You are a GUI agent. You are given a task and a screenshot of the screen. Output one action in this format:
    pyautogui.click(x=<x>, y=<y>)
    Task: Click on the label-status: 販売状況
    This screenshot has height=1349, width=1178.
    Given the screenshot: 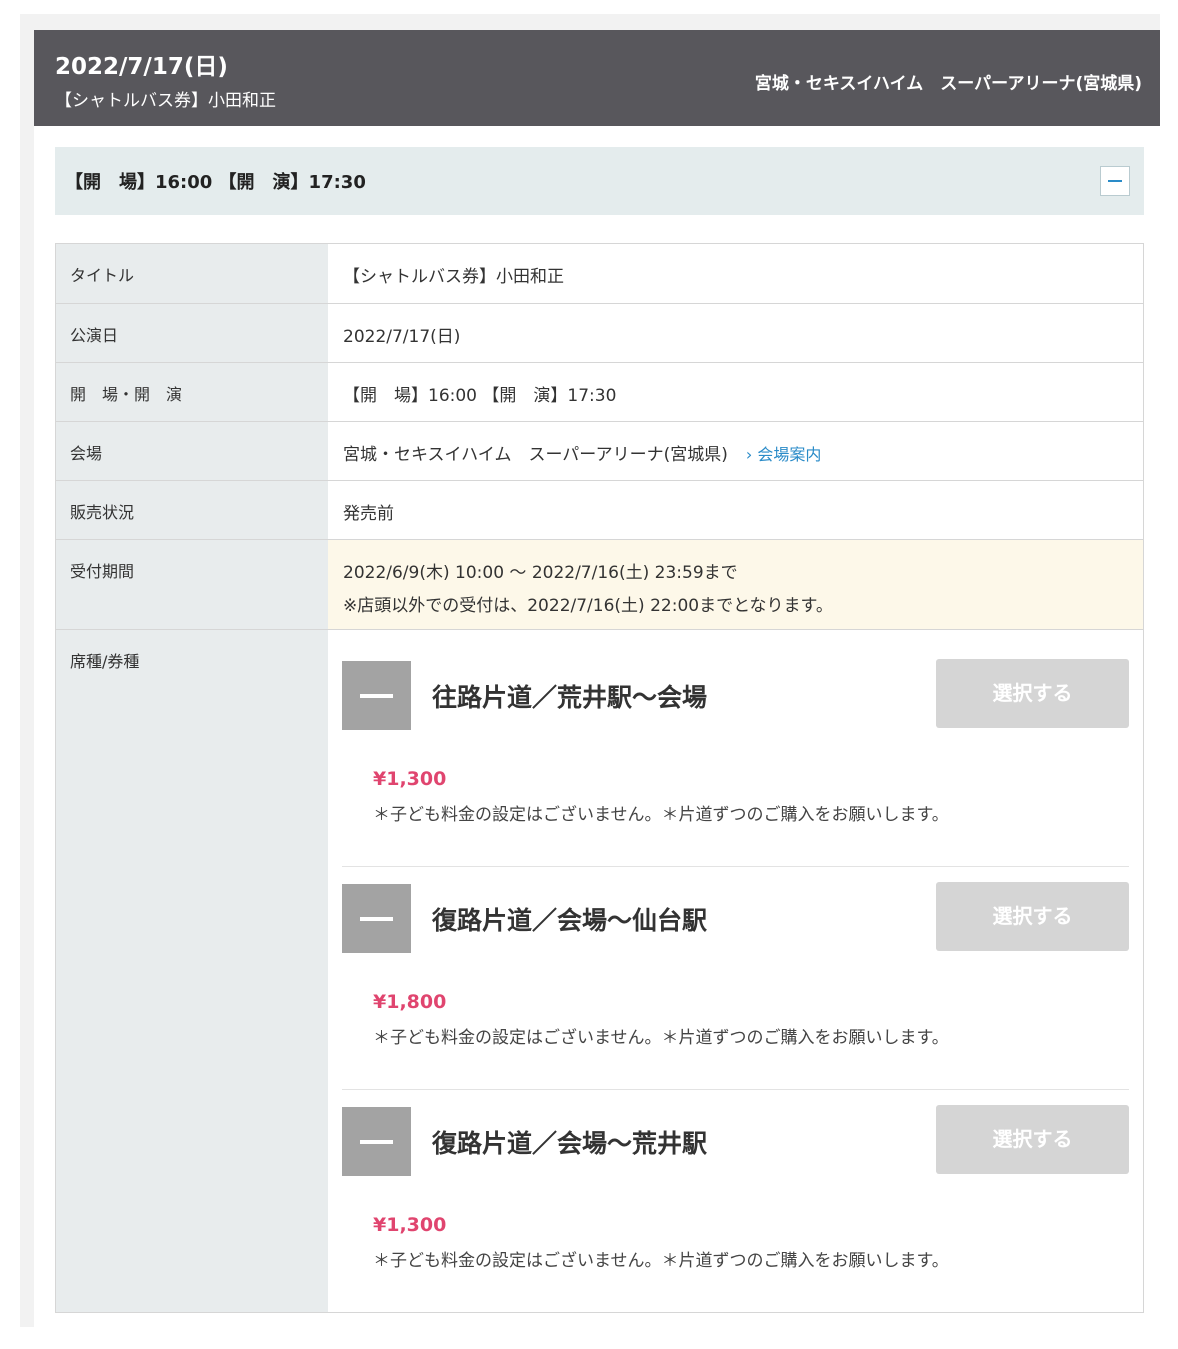 What is the action you would take?
    pyautogui.click(x=192, y=510)
    